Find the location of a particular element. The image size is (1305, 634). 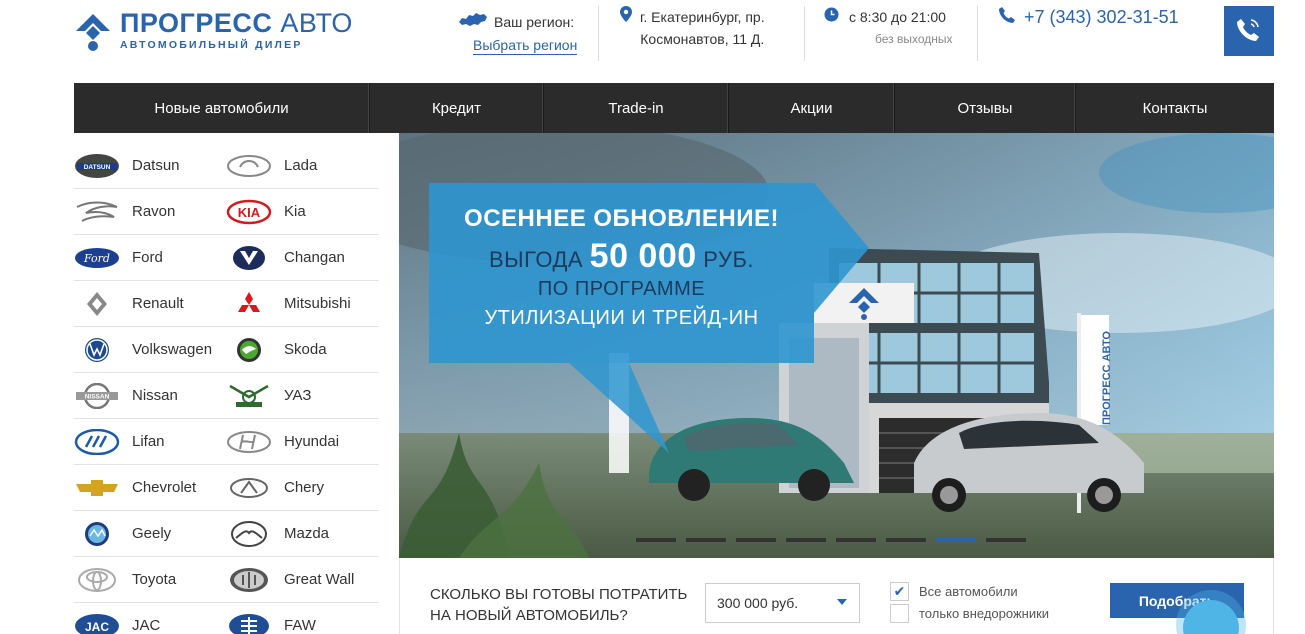

promo-benefit: ВЫГОДА 50 000 РУБ. is located at coordinates (621, 256).